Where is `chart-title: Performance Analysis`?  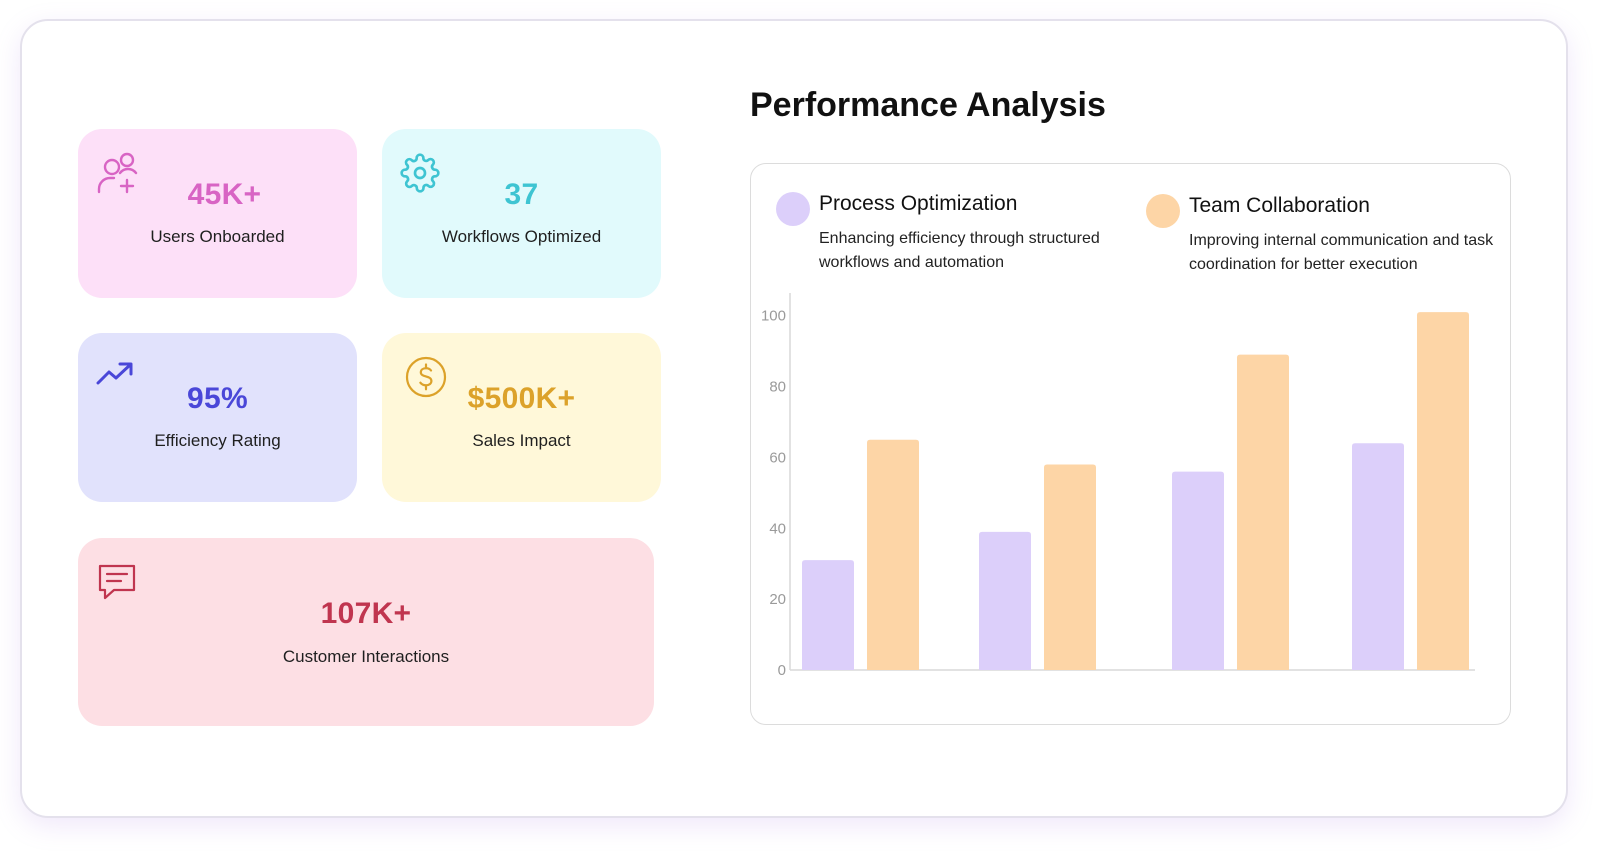
chart-title: Performance Analysis is located at coordinates (928, 105).